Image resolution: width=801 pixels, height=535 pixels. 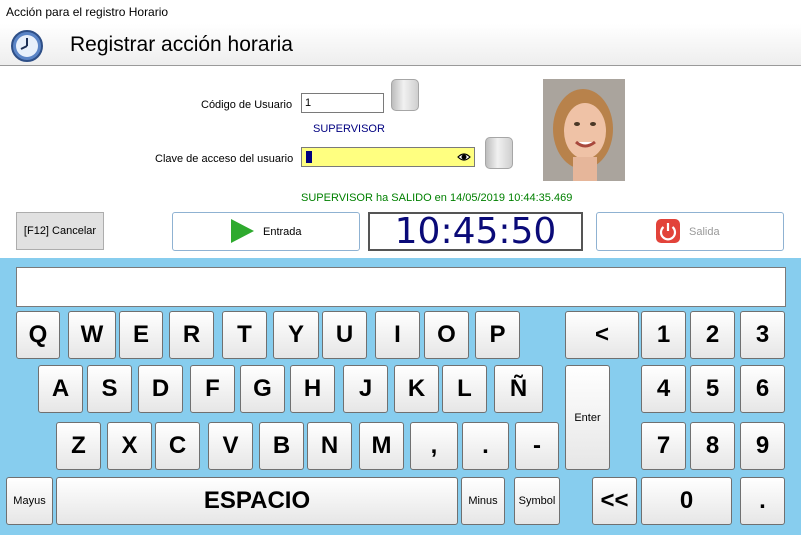 What do you see at coordinates (60, 389) in the screenshot?
I see `key-a: A` at bounding box center [60, 389].